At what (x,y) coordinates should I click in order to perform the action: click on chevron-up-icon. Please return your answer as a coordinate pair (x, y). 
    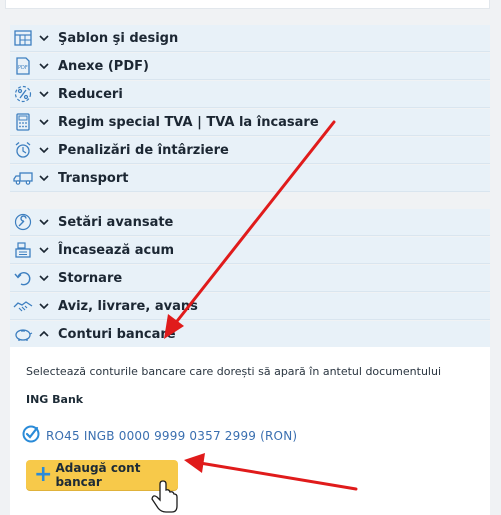
    Looking at the image, I should click on (44, 334).